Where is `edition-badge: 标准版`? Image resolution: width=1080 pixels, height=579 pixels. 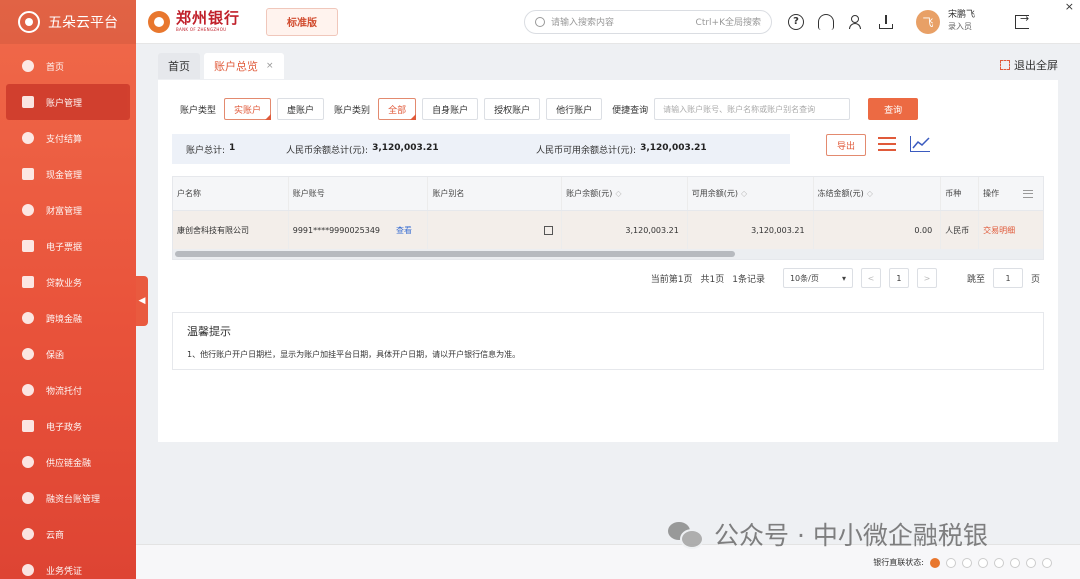
edition-badge: 标准版 is located at coordinates (302, 21).